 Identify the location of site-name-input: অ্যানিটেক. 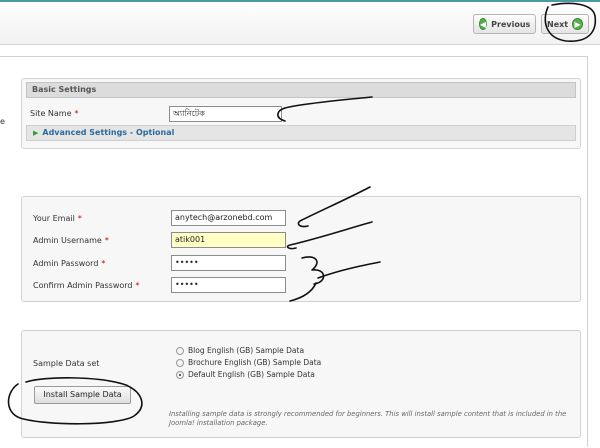
(225, 114).